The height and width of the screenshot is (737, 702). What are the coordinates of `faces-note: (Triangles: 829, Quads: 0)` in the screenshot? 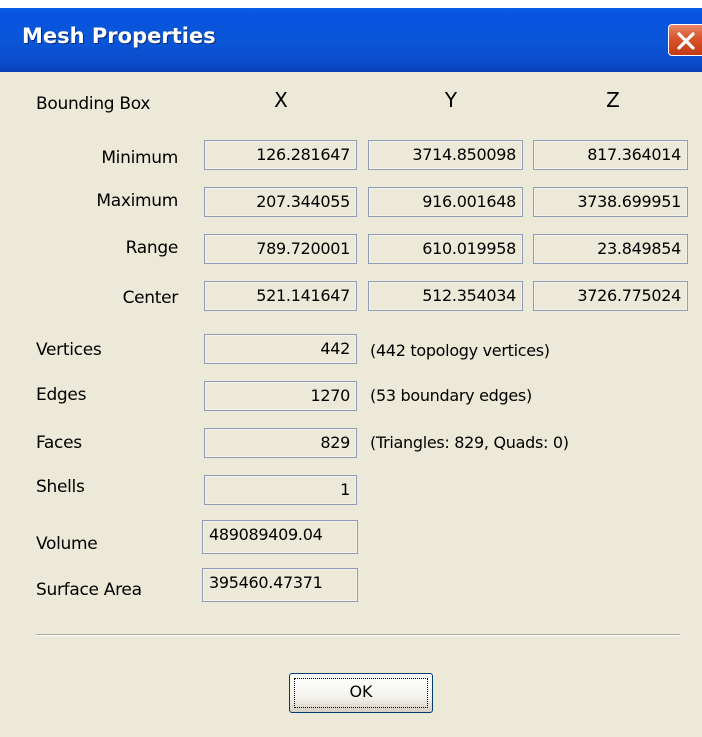 It's located at (469, 442).